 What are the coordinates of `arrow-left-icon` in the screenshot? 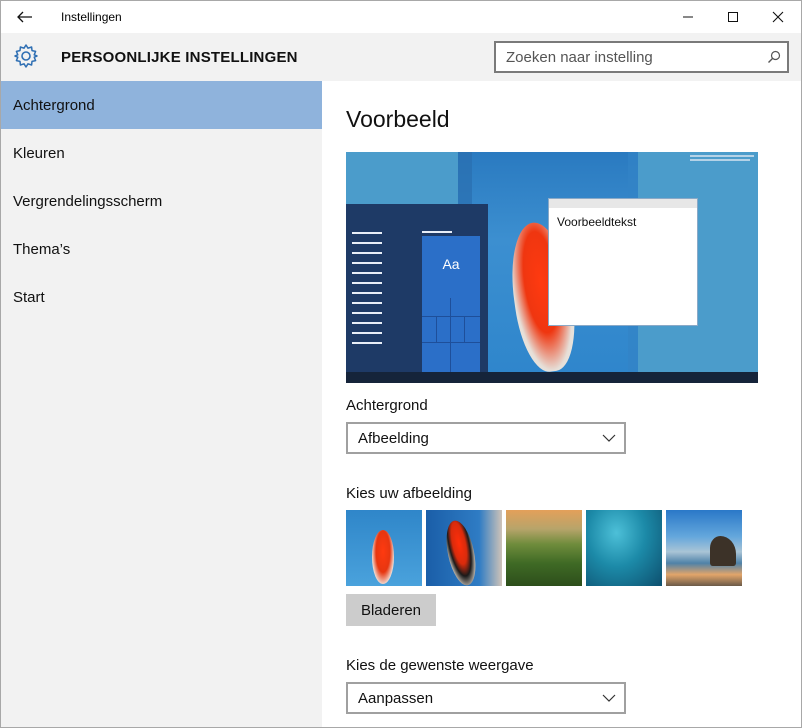 It's located at (24, 17).